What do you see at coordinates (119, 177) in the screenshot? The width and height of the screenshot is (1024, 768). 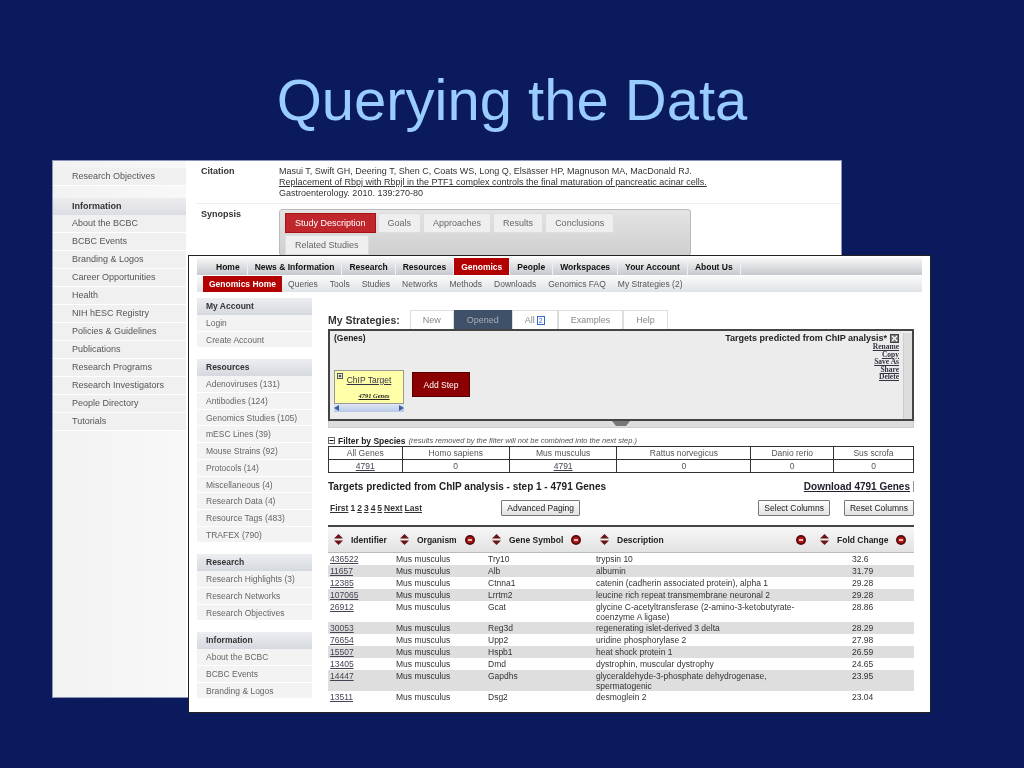 I see `sidebar-item: Research Objectives` at bounding box center [119, 177].